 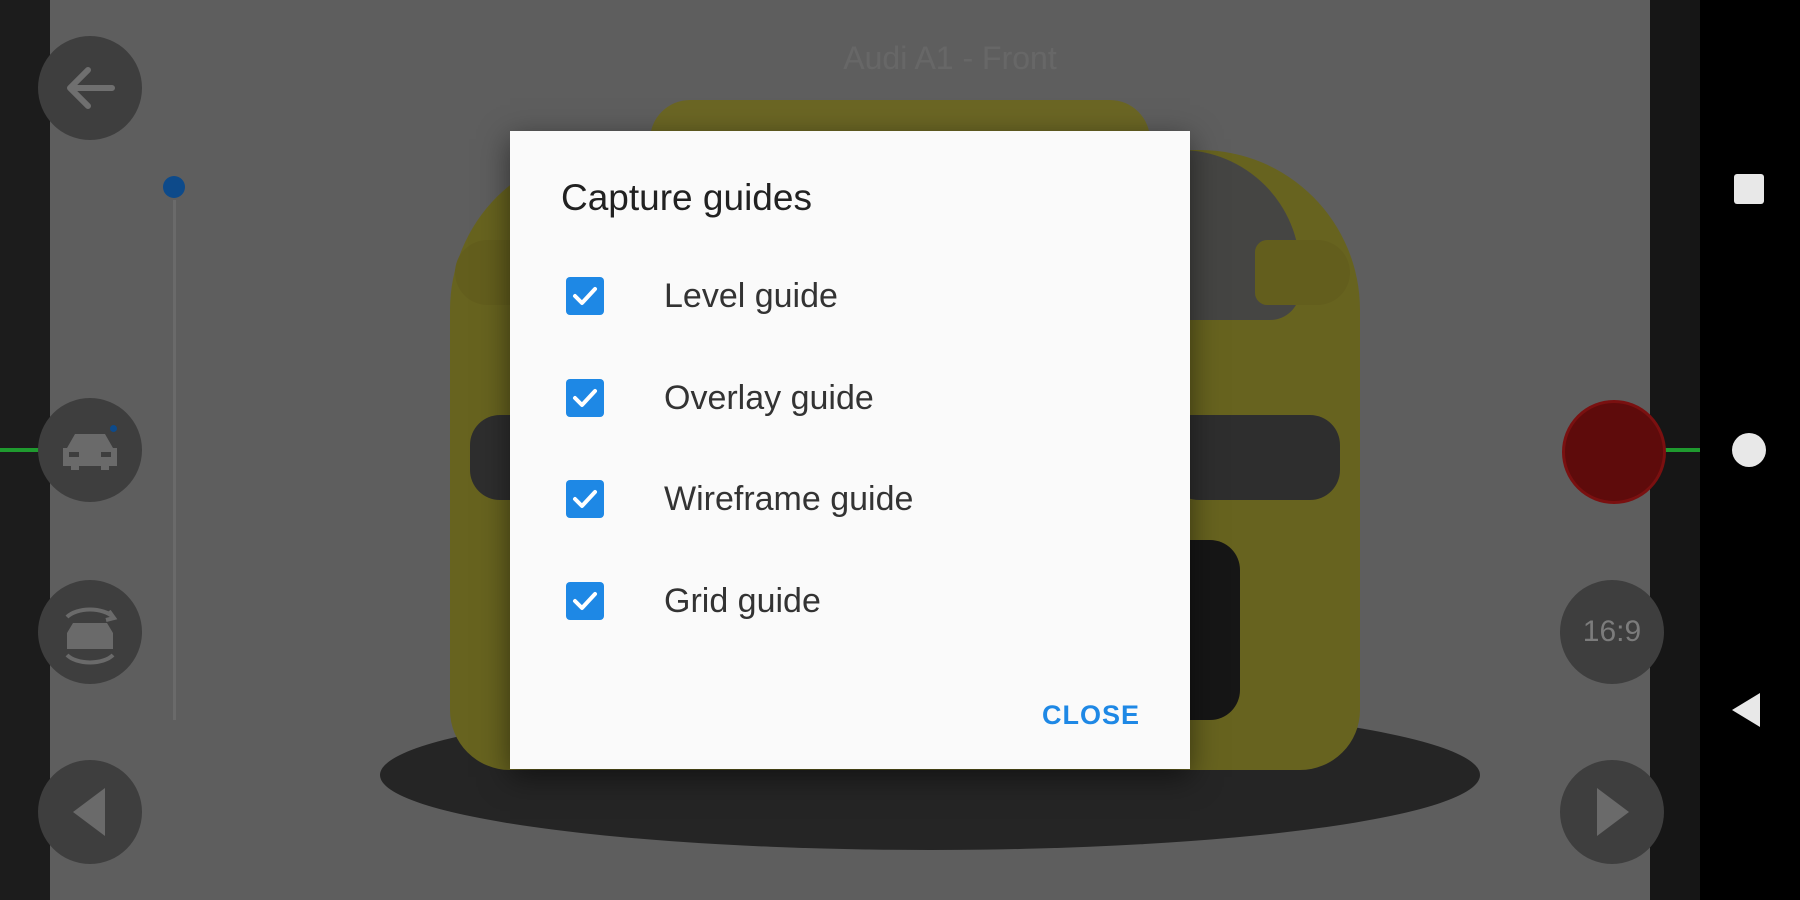 I want to click on wireframe-guide-checkbox, so click(x=585, y=499).